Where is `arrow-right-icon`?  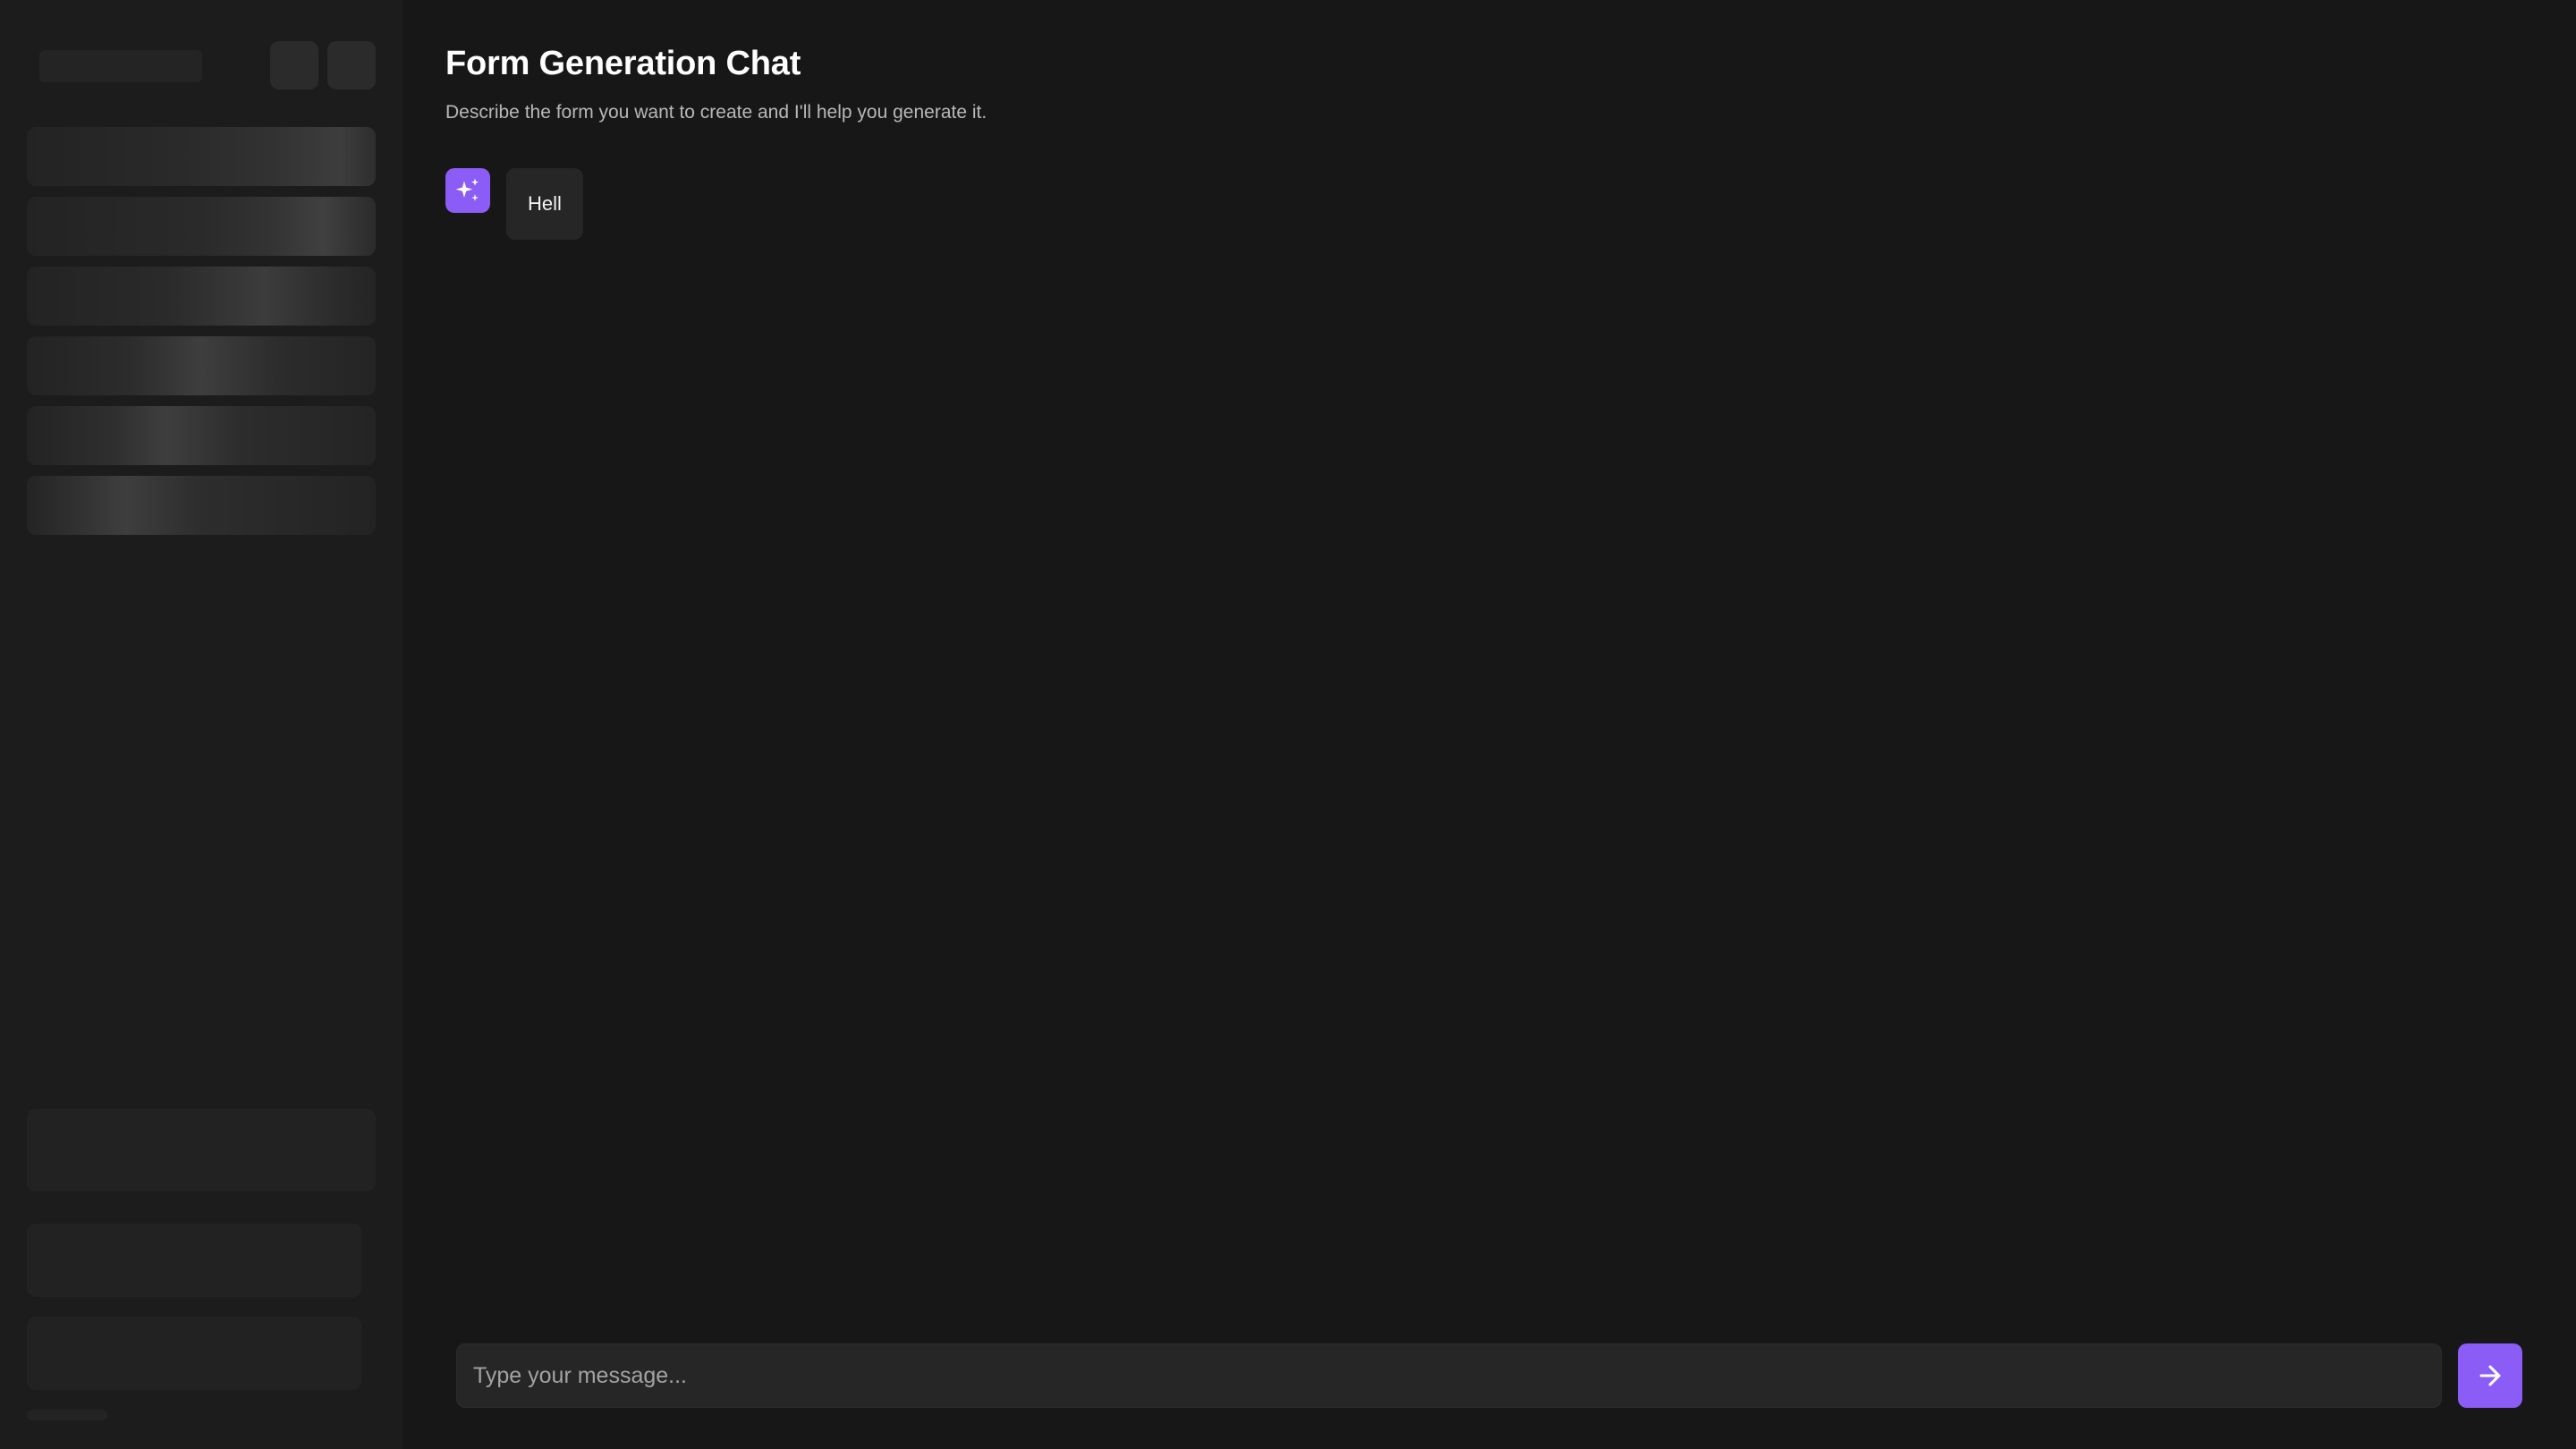
arrow-right-icon is located at coordinates (2490, 1375).